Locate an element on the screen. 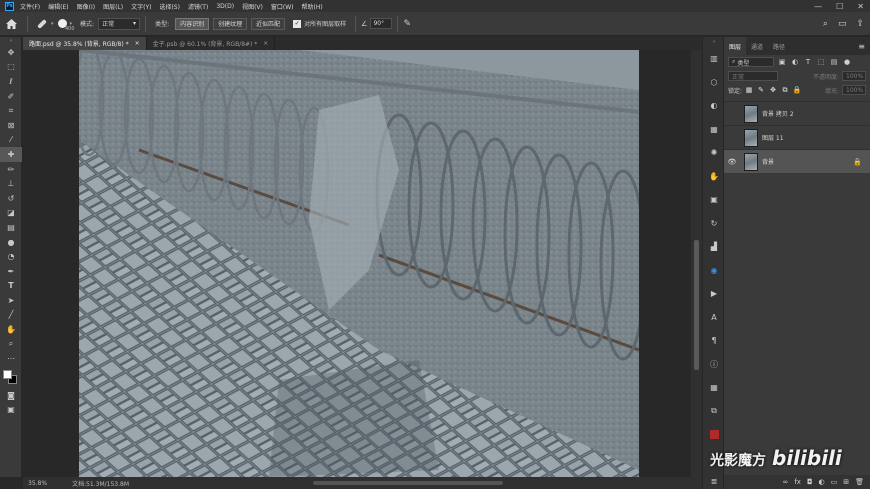 Image resolution: width=870 pixels, height=489 pixels. gradient-tool-icon: ▤ is located at coordinates (11, 227).